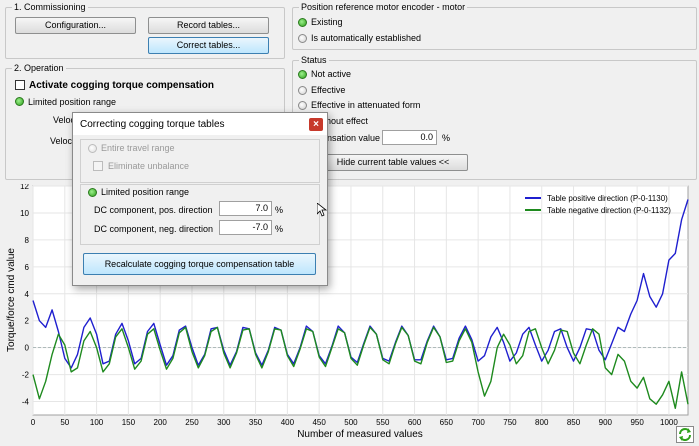 This screenshot has height=446, width=699. Describe the element at coordinates (122, 85) in the screenshot. I see `activate-compensation-label: Activate cogging torque compensation` at that location.